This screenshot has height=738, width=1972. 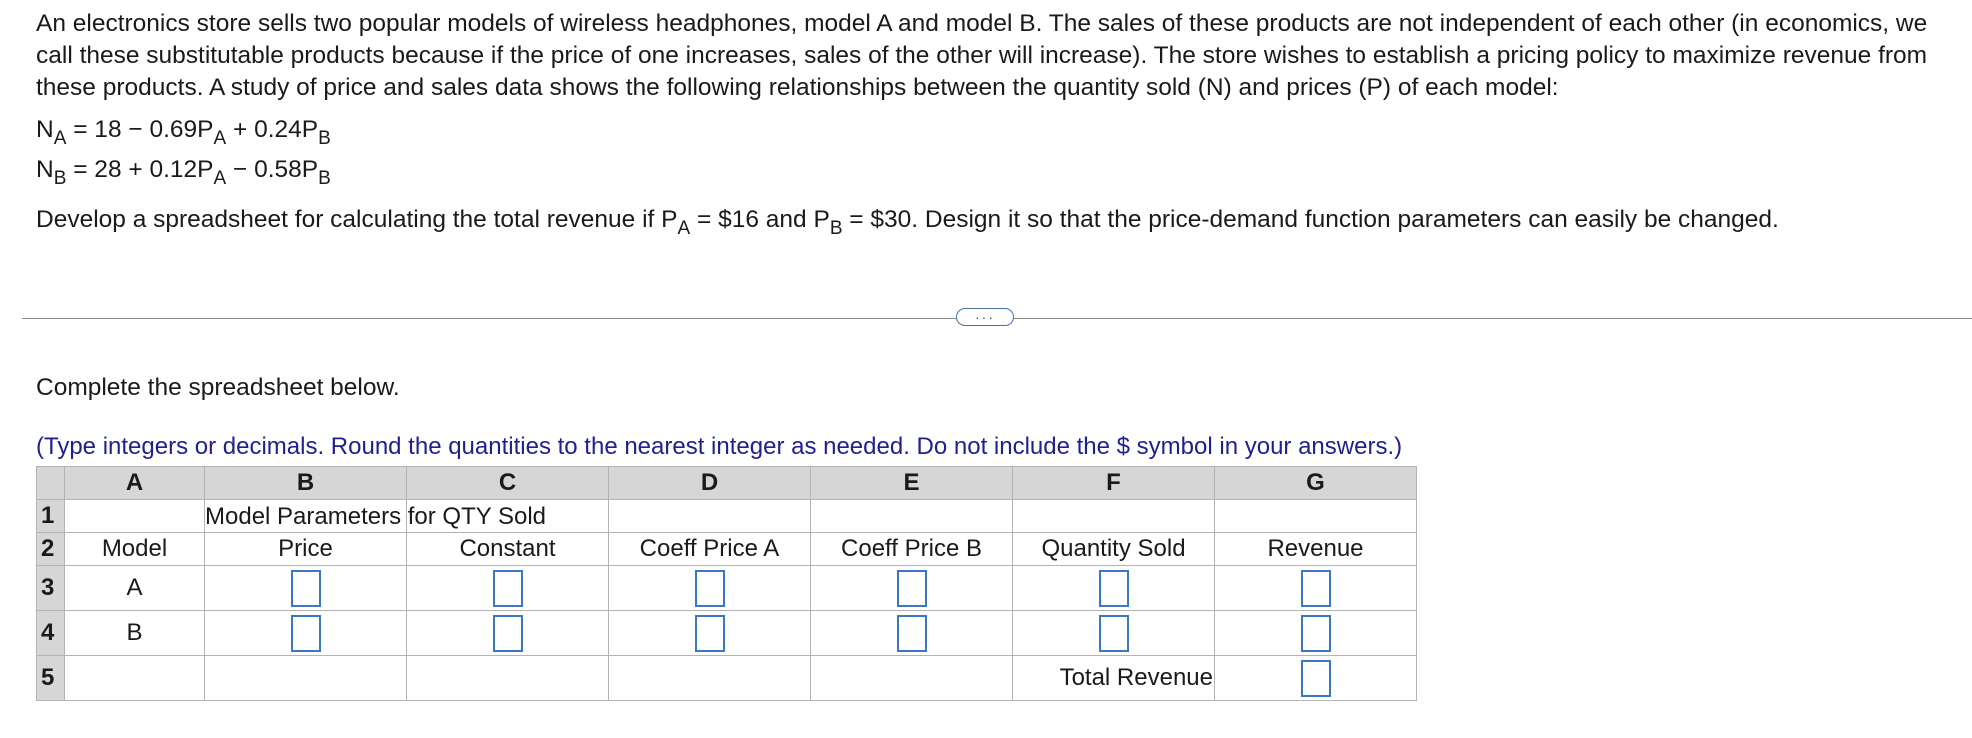 I want to click on header-revenue: Revenue, so click(x=1315, y=549).